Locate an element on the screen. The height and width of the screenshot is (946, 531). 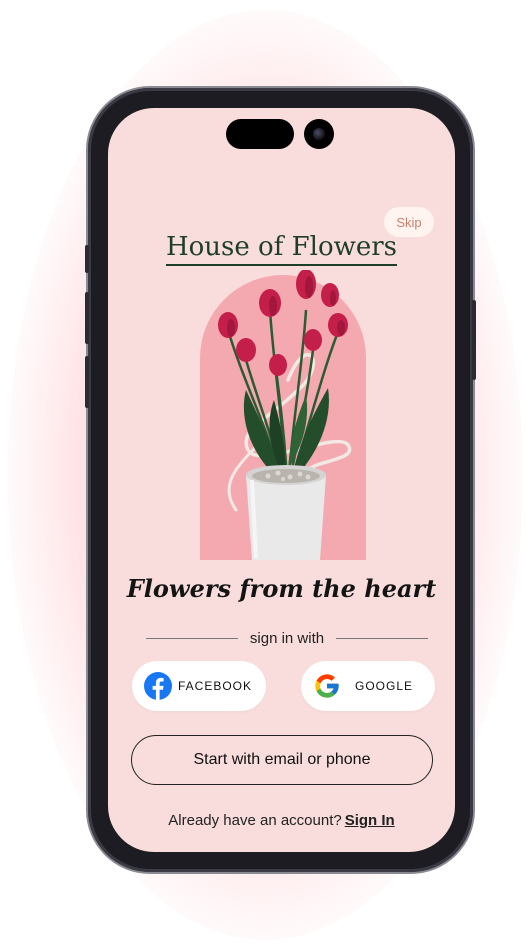
sign-in-row: Already have an account? Sign In is located at coordinates (281, 820).